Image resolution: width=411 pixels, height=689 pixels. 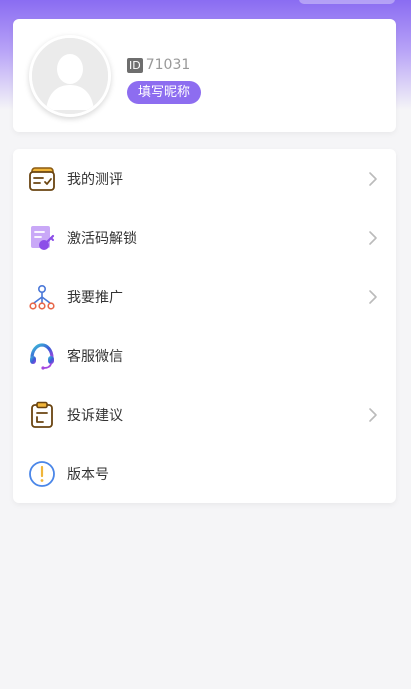 I want to click on info-circle-icon, so click(x=42, y=474).